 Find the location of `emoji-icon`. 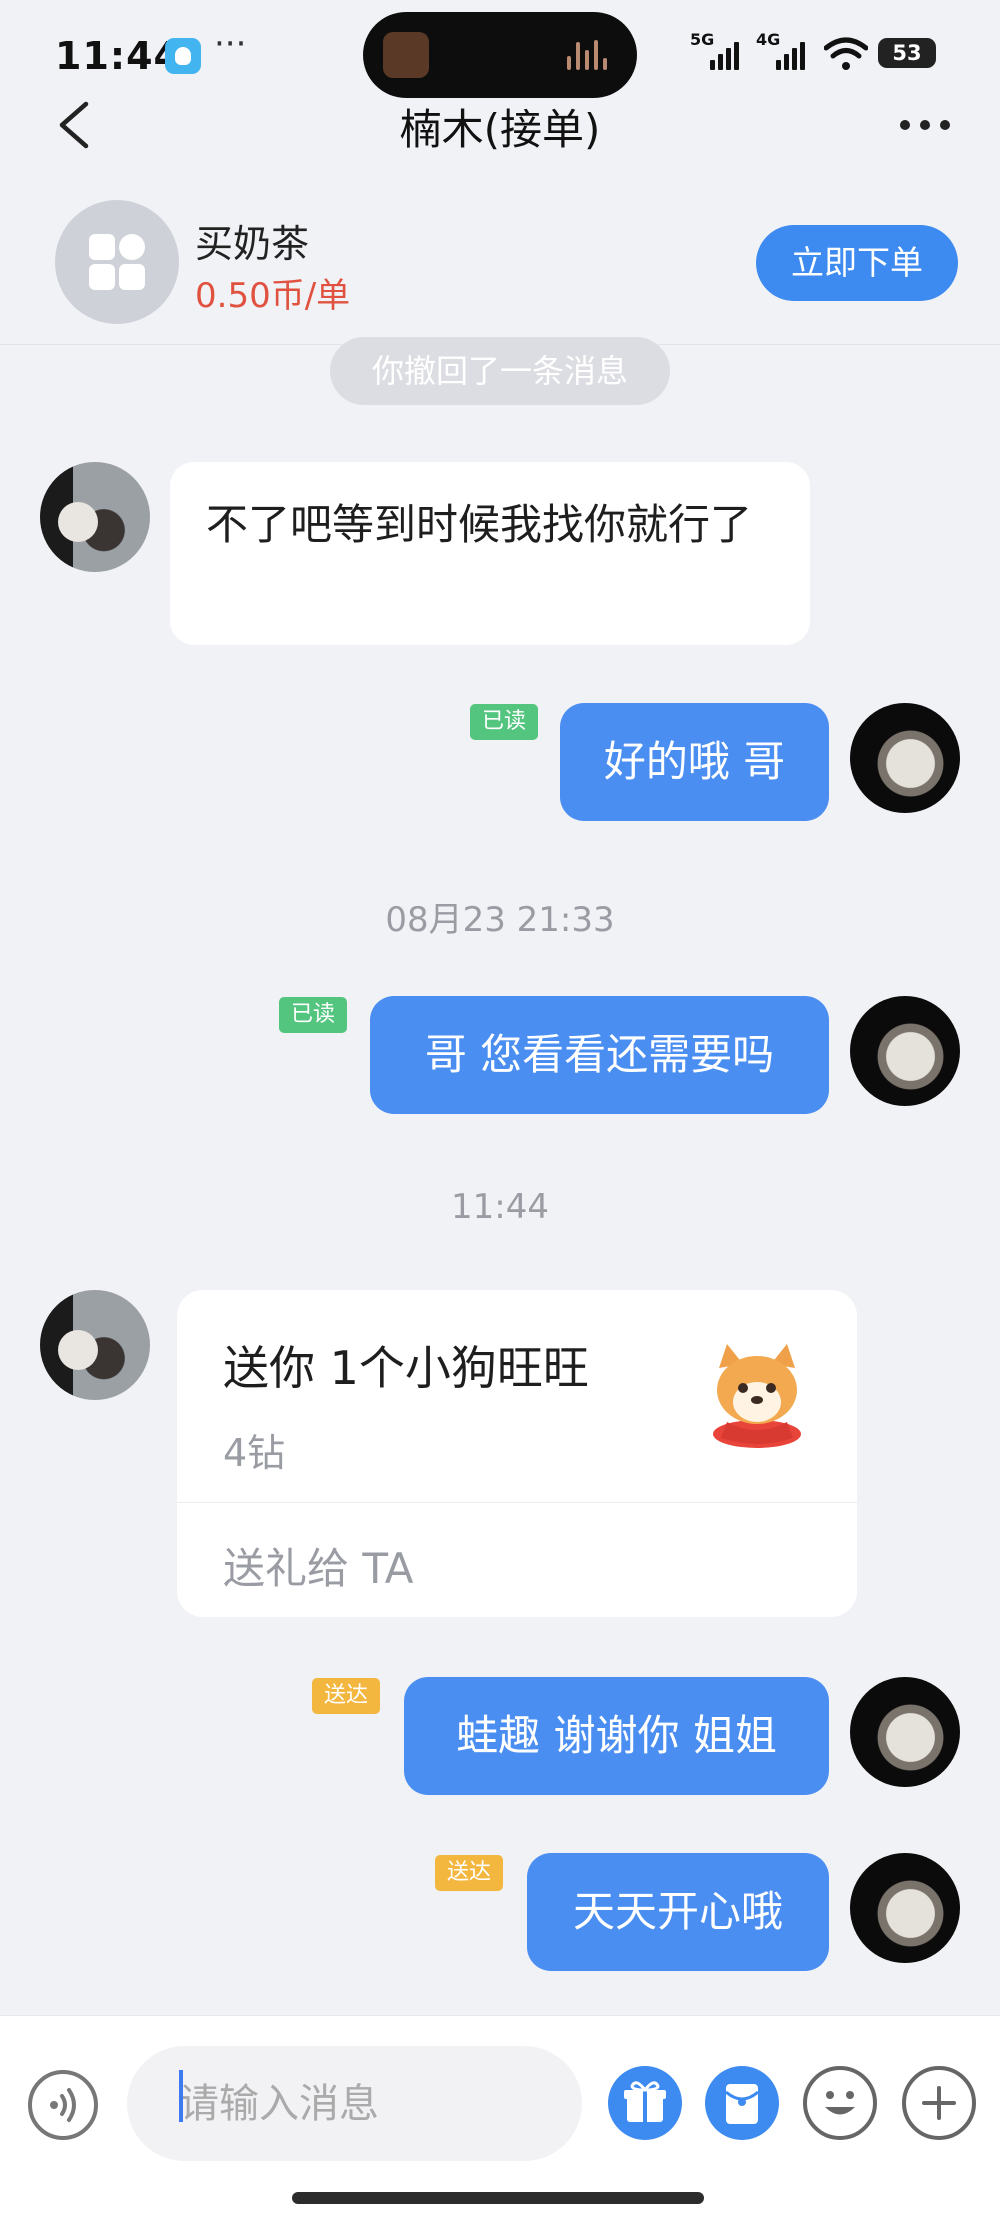

emoji-icon is located at coordinates (840, 2103).